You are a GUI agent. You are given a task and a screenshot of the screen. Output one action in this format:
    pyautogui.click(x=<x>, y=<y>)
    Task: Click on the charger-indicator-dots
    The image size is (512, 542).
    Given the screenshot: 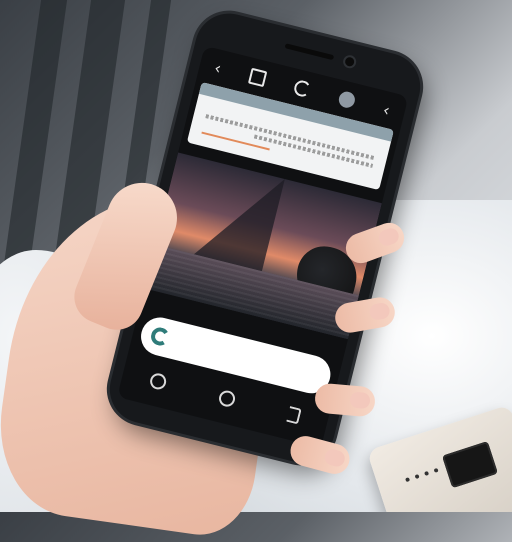 What is the action you would take?
    pyautogui.click(x=422, y=475)
    